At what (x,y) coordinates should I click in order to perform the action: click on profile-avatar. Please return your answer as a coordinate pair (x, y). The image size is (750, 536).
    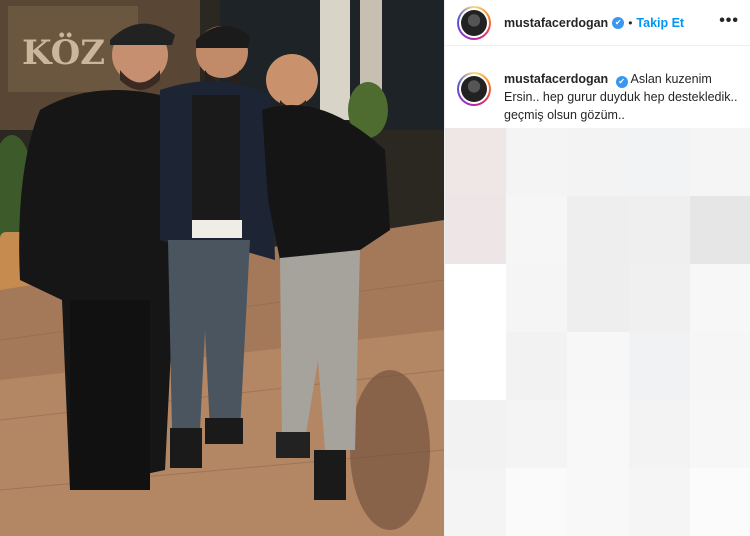
    Looking at the image, I should click on (474, 22).